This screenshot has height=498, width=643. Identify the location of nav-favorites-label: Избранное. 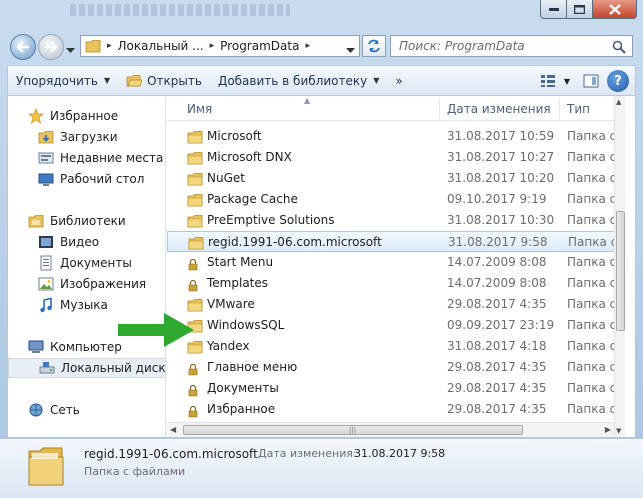
(84, 116).